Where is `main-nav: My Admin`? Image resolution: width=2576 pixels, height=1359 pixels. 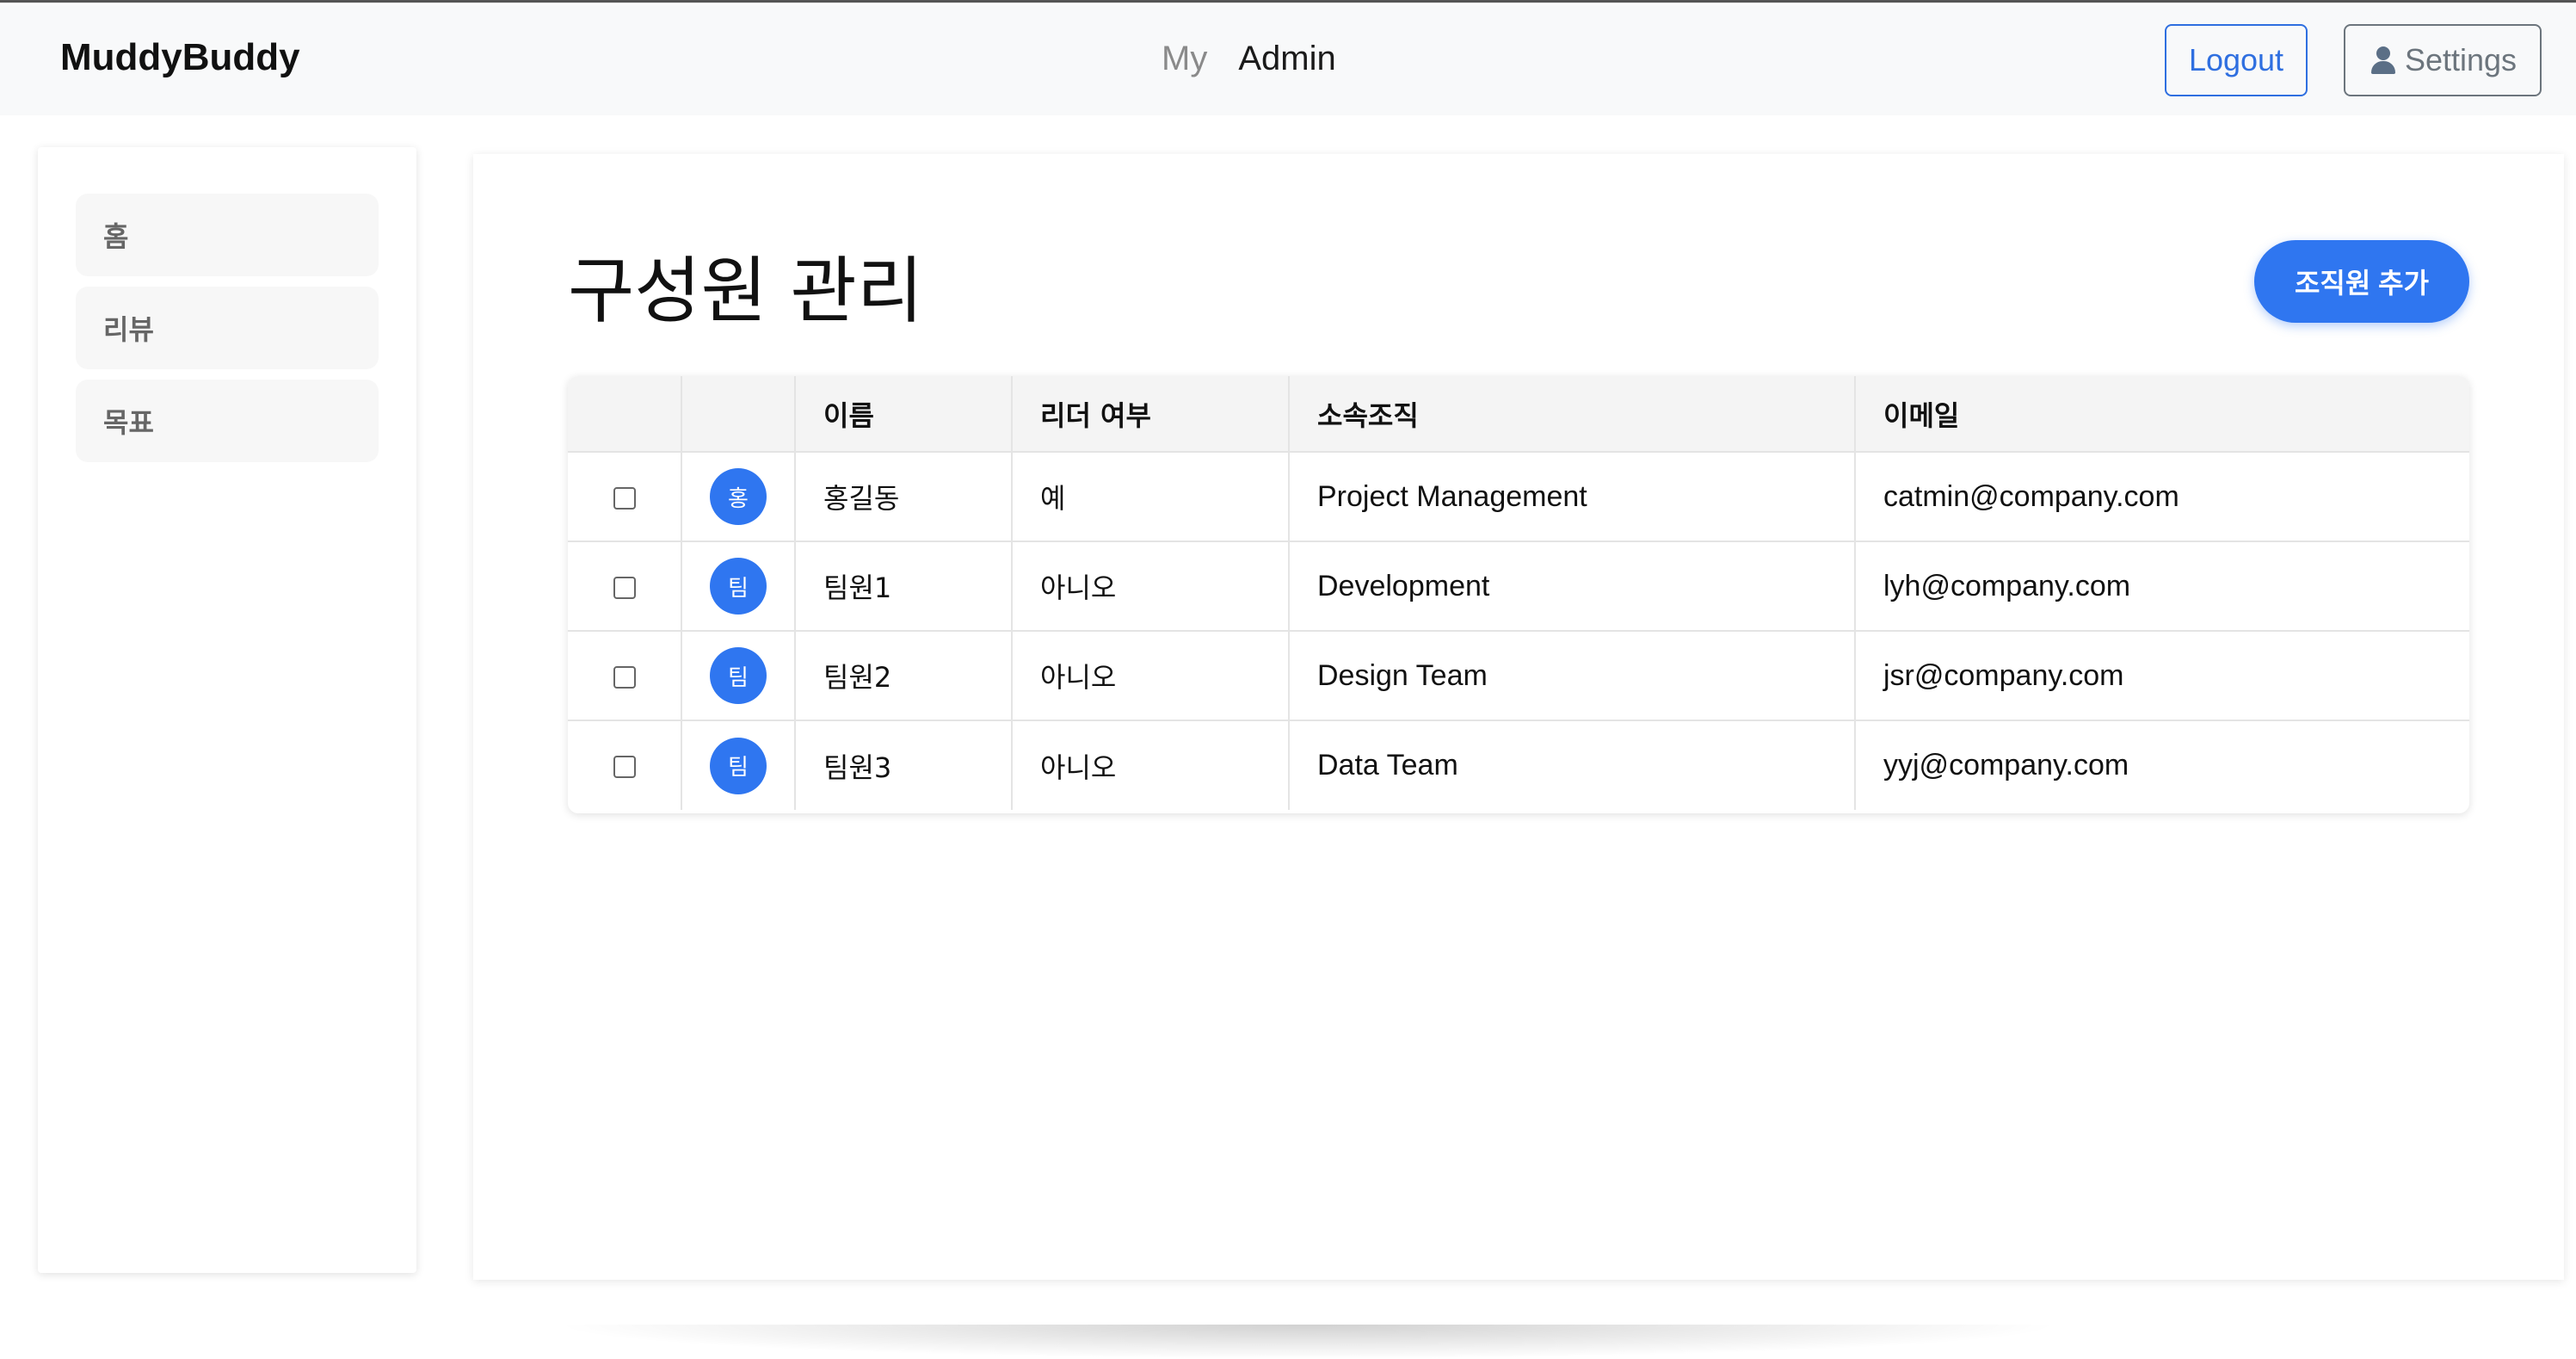 main-nav: My Admin is located at coordinates (1249, 59).